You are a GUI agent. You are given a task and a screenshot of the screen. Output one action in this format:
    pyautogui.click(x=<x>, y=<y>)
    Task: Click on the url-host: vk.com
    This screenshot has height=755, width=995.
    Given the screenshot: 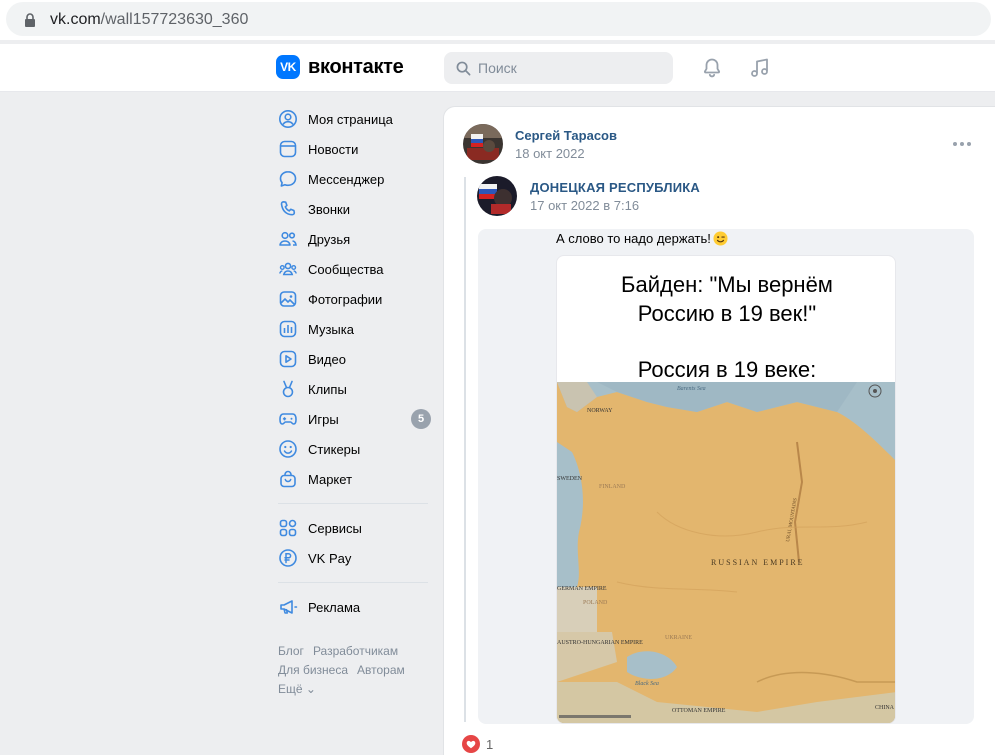 What is the action you would take?
    pyautogui.click(x=75, y=19)
    